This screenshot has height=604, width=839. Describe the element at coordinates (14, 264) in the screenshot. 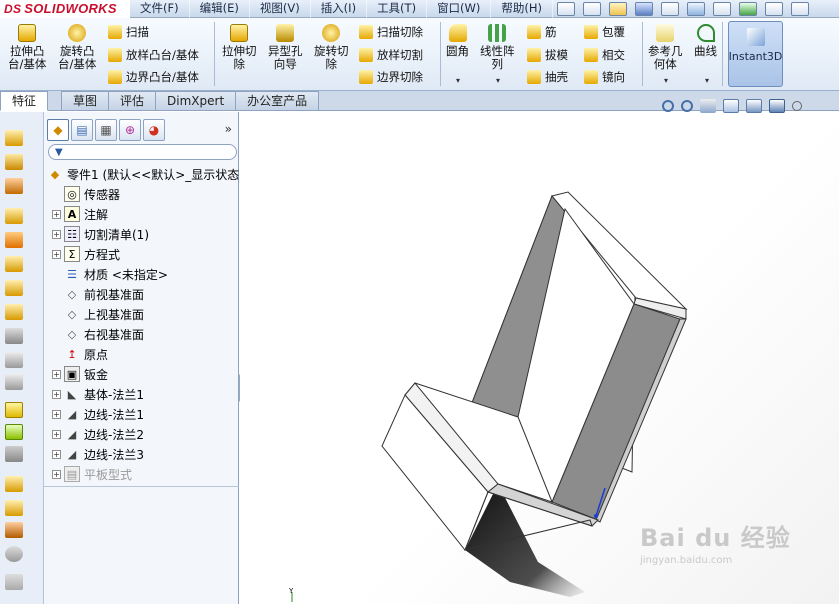

I see `hem-icon` at that location.